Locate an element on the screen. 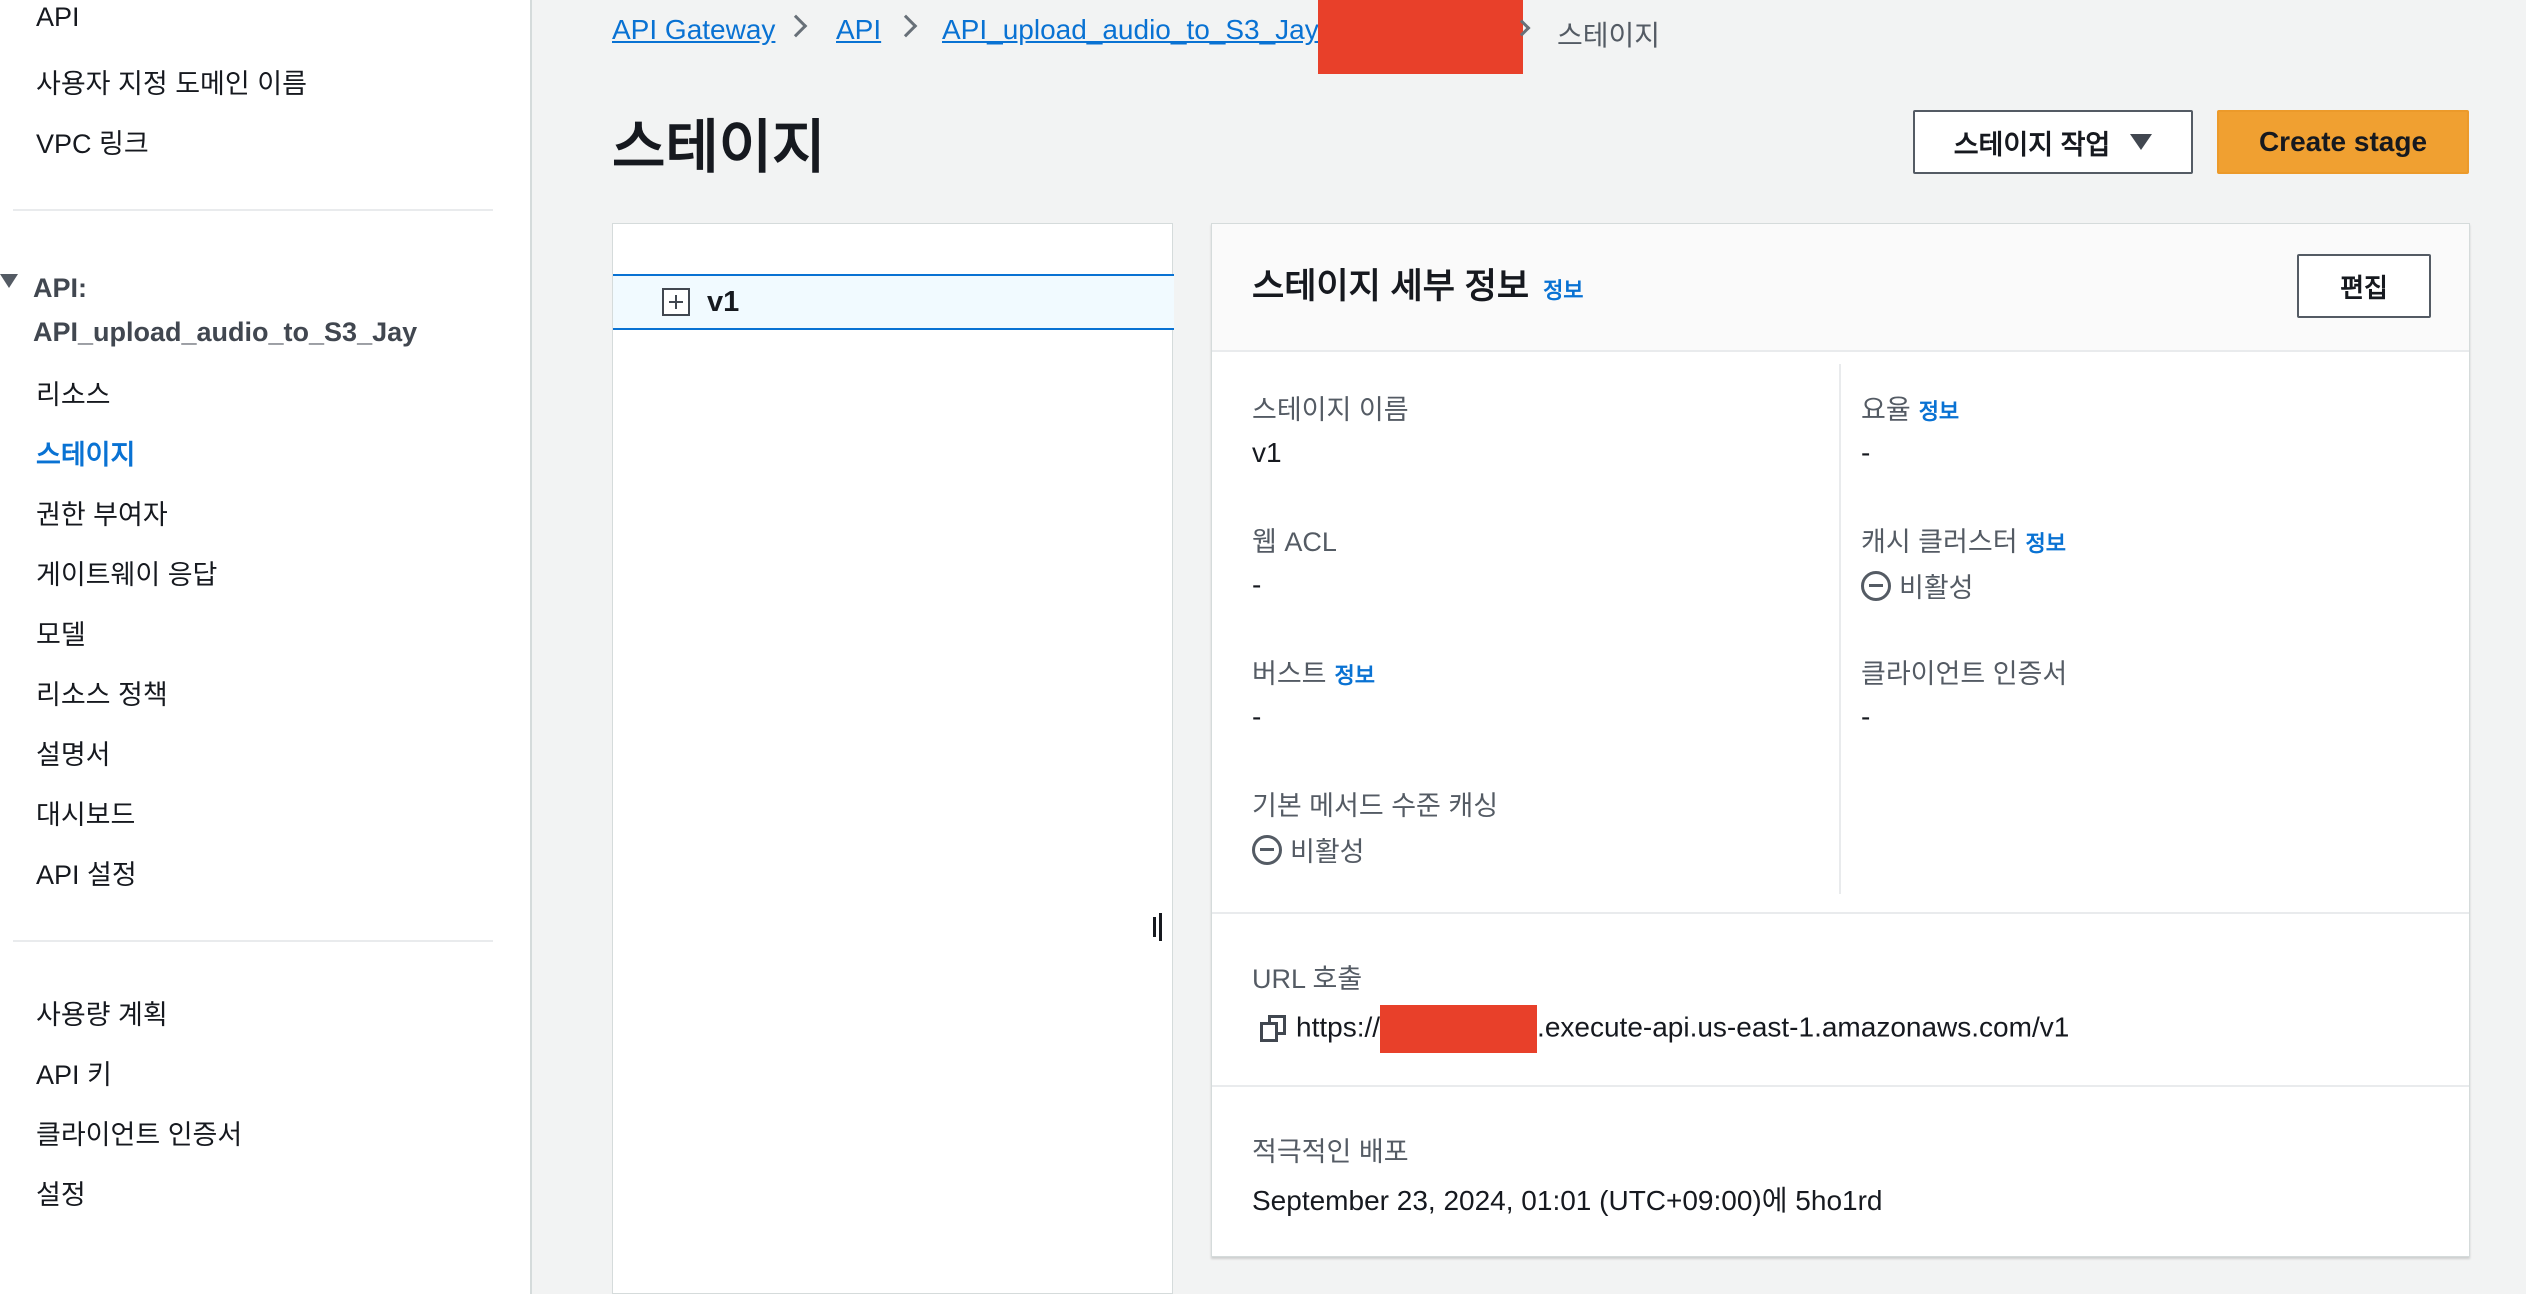 The height and width of the screenshot is (1294, 2526). sidebar-item-models: 모델 is located at coordinates (61, 632).